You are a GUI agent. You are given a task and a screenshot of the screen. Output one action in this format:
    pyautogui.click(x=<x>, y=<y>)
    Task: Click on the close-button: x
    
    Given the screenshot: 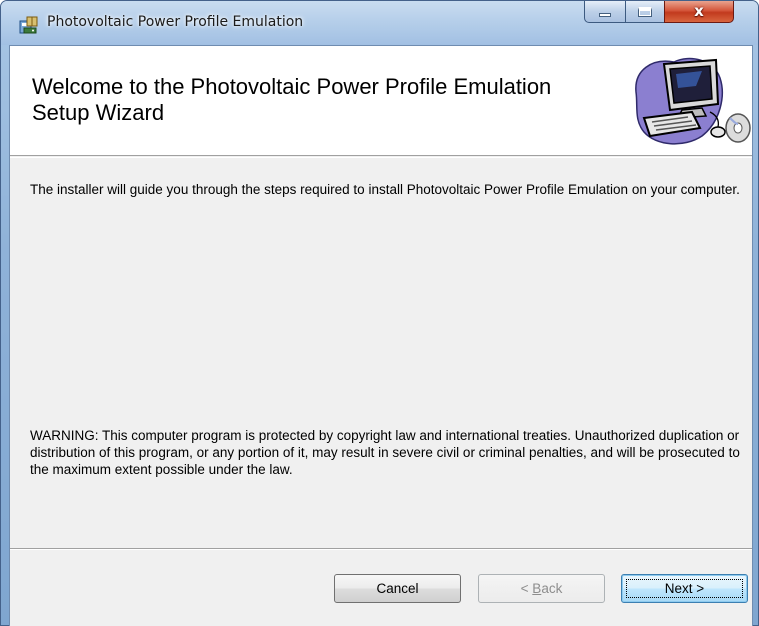 What is the action you would take?
    pyautogui.click(x=699, y=12)
    